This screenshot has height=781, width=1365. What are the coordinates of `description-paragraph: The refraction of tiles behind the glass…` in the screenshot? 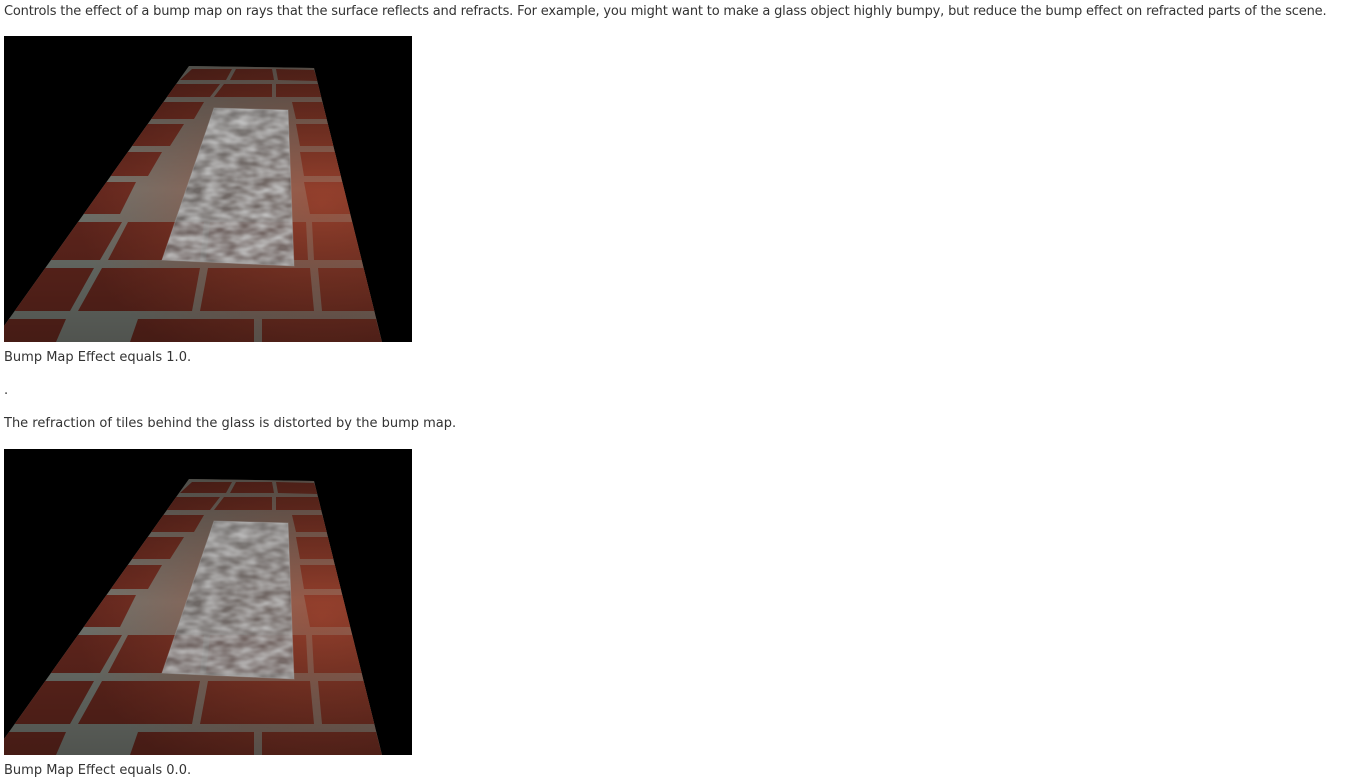 It's located at (230, 423).